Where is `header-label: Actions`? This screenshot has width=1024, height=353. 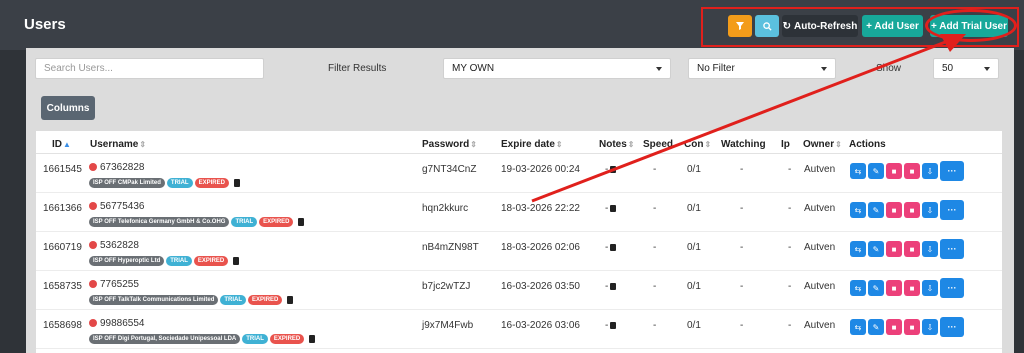 header-label: Actions is located at coordinates (867, 144).